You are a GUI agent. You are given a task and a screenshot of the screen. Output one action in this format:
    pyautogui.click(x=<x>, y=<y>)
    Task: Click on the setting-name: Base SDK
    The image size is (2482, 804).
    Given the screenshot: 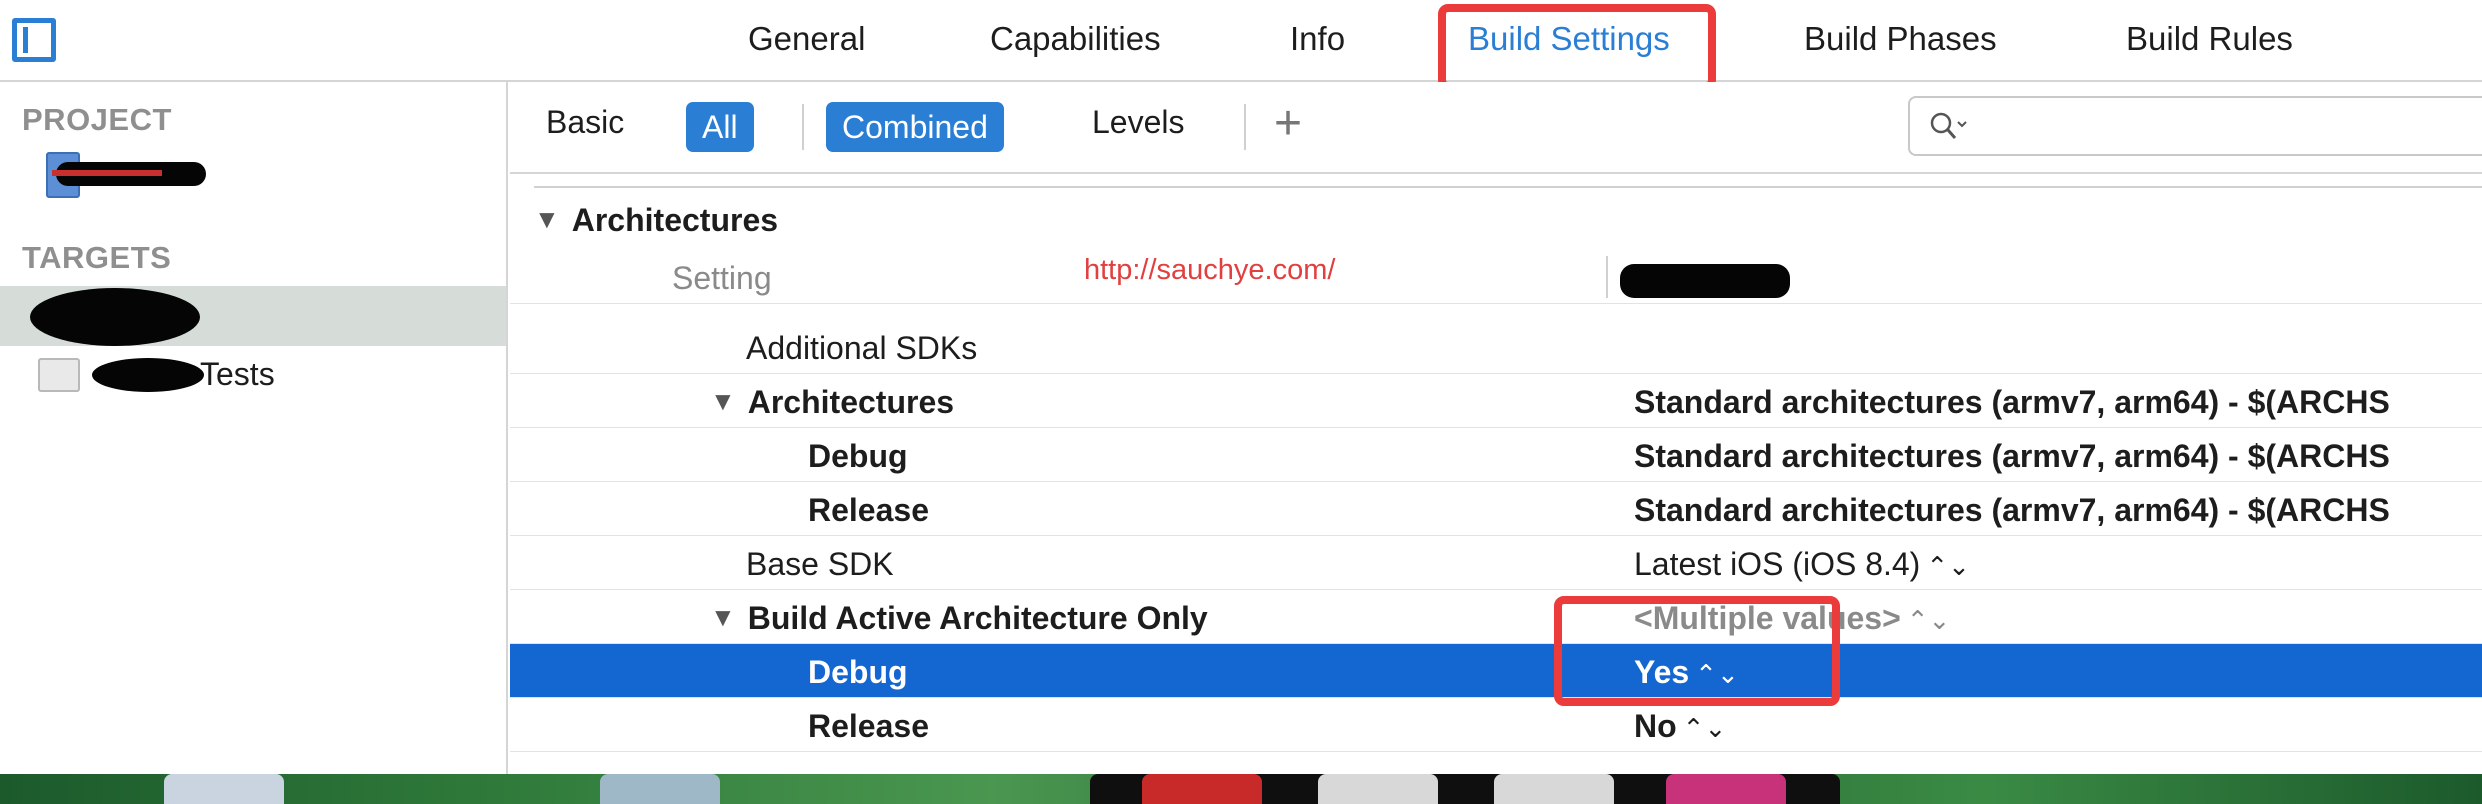 What is the action you would take?
    pyautogui.click(x=820, y=564)
    